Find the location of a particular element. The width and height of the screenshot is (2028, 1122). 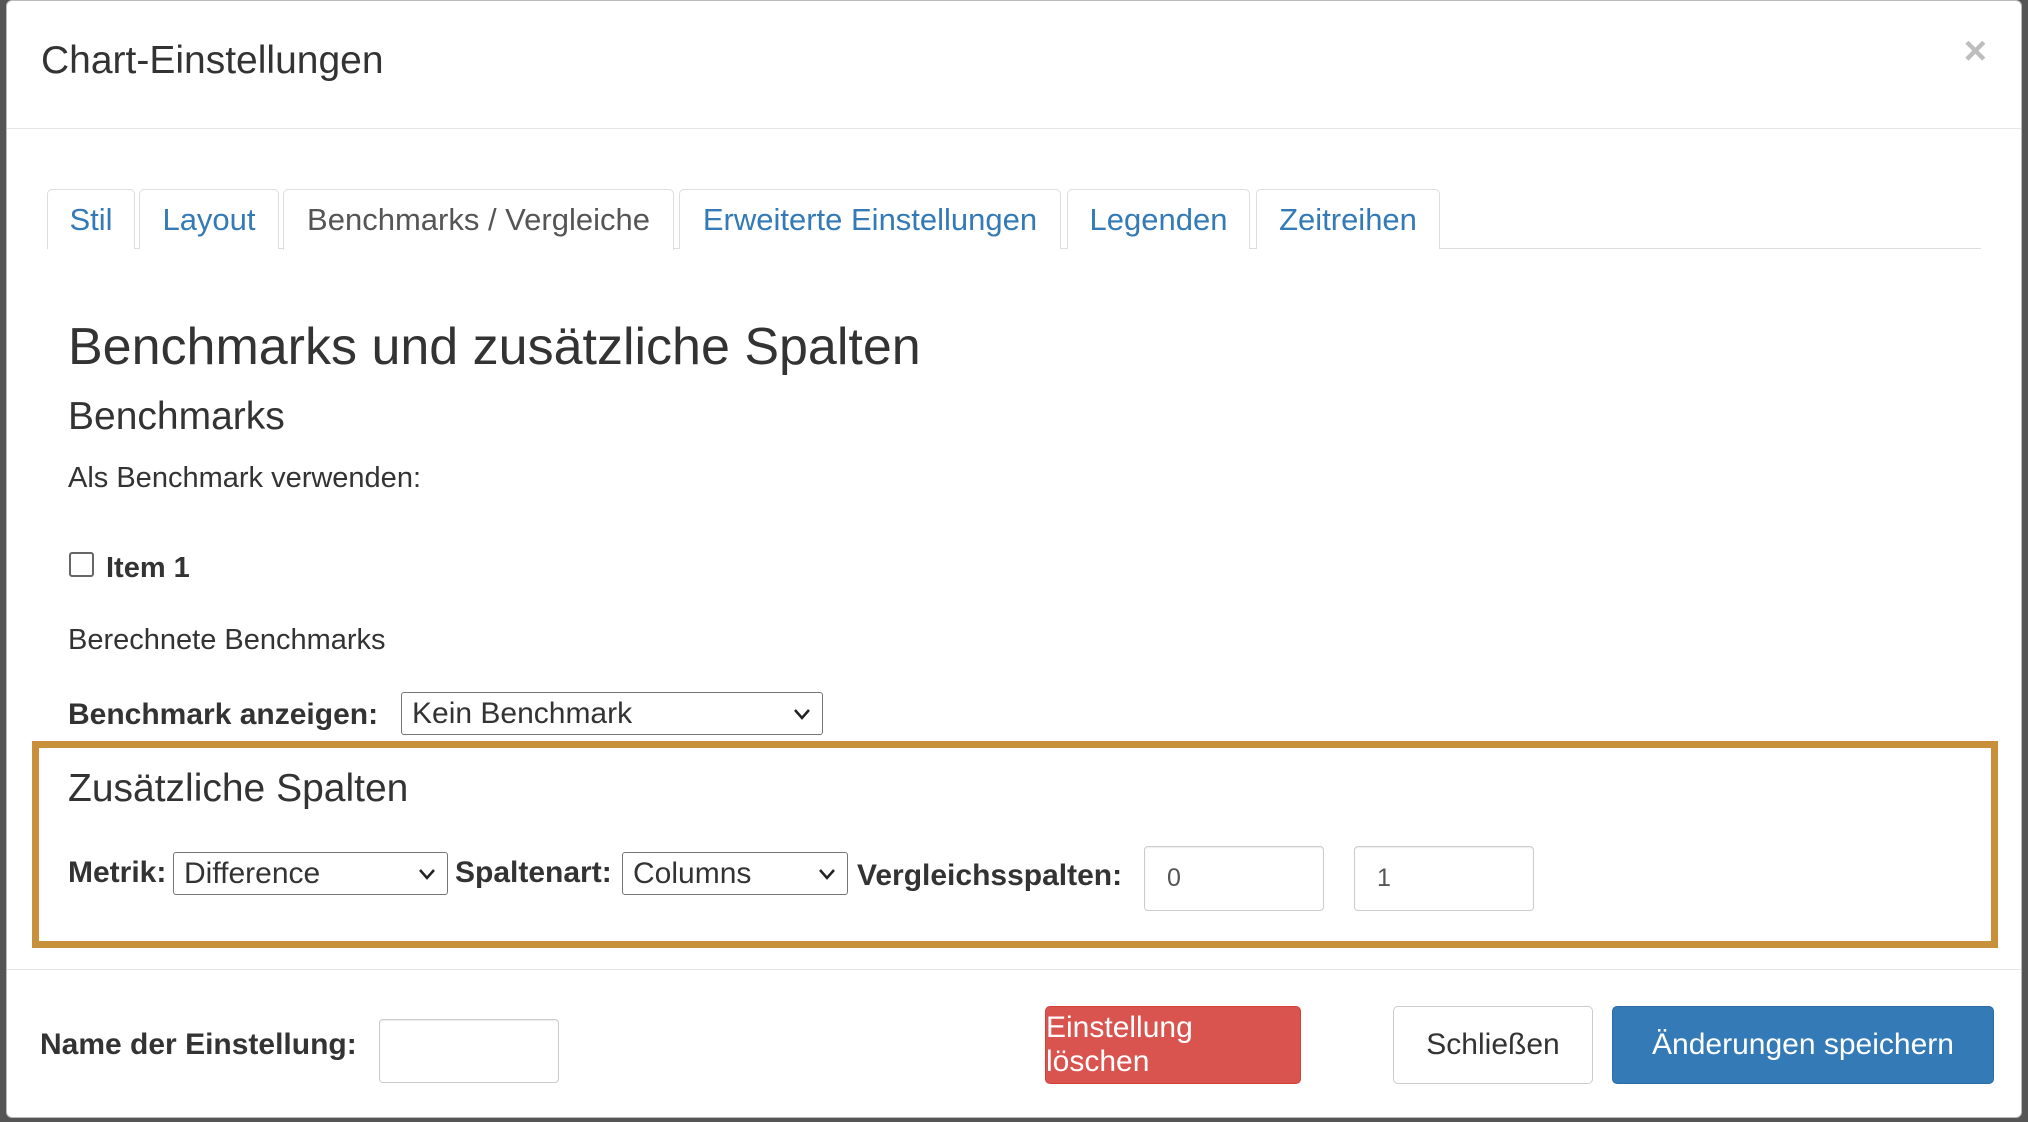

metric-select: Difference is located at coordinates (310, 873).